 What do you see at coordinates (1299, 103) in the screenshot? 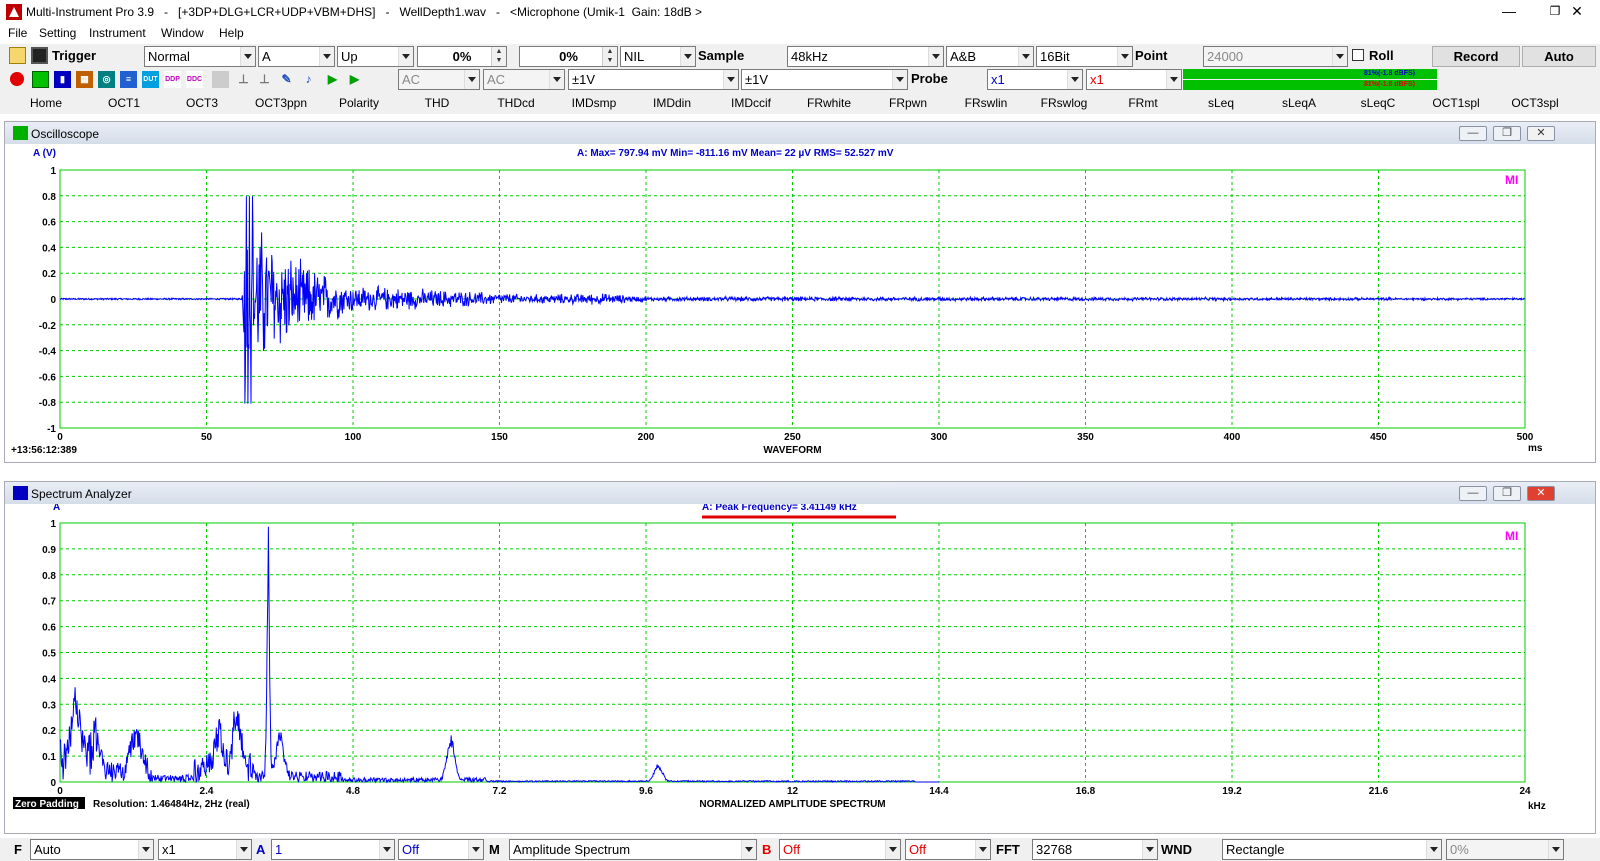
I see `tab-sleqa: sLeqA` at bounding box center [1299, 103].